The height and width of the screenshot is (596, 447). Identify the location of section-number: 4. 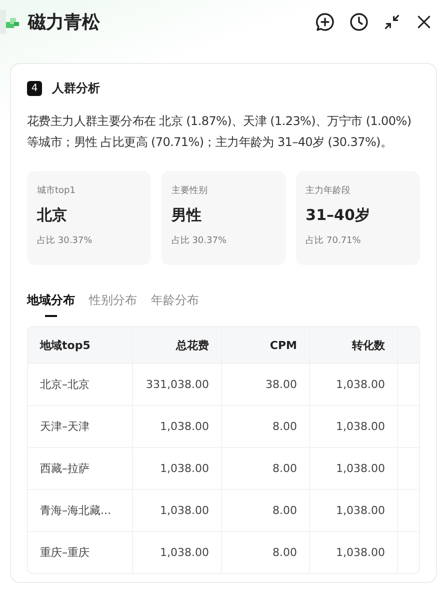
(34, 88).